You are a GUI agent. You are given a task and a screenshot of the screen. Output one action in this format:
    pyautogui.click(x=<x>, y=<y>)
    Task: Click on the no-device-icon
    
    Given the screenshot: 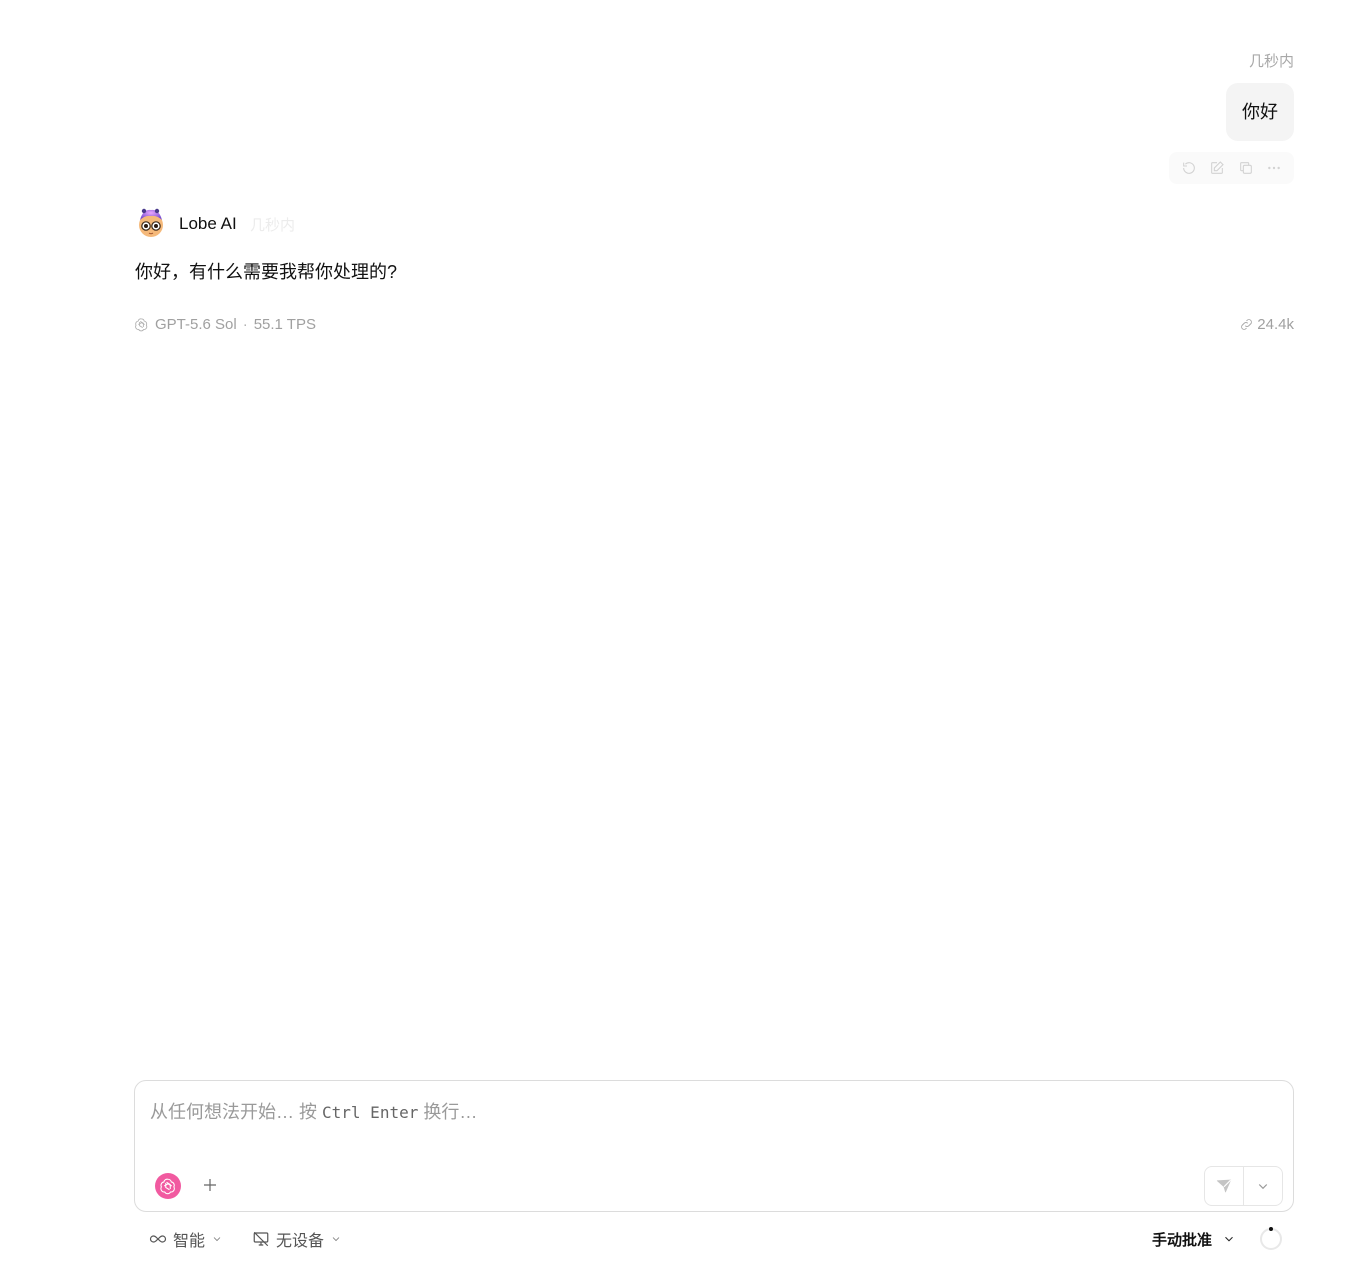 What is the action you would take?
    pyautogui.click(x=261, y=1239)
    